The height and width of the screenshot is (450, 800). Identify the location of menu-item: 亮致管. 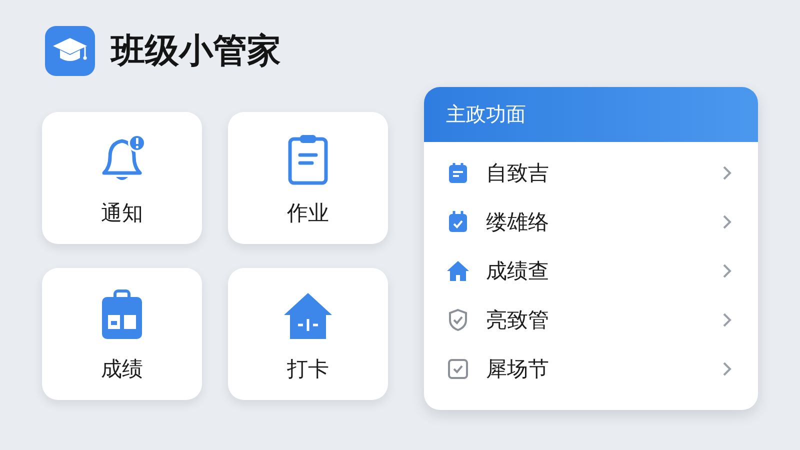
(591, 319).